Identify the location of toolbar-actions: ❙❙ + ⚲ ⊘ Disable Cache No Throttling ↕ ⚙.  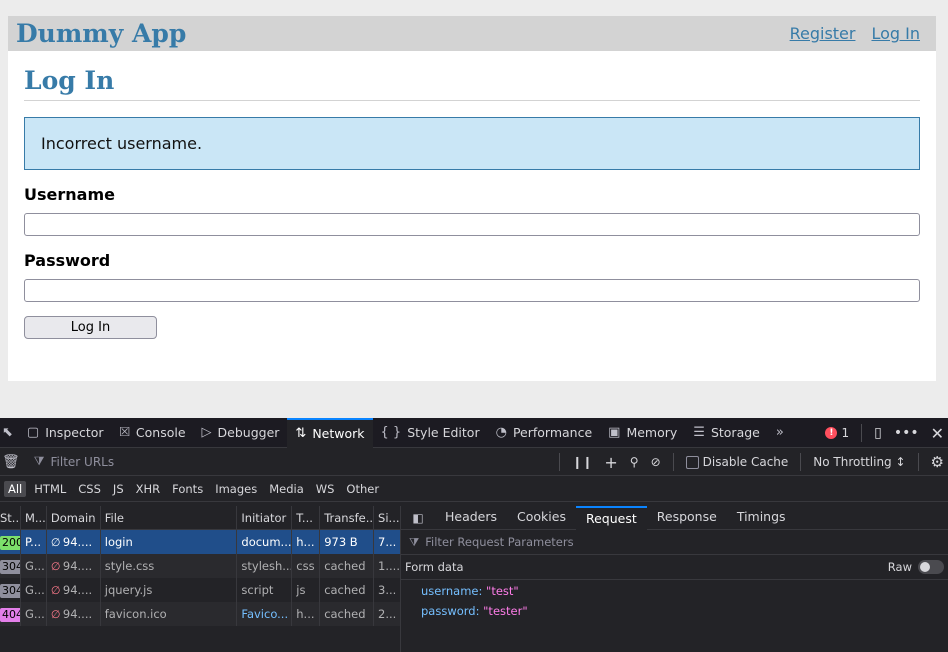
(751, 462).